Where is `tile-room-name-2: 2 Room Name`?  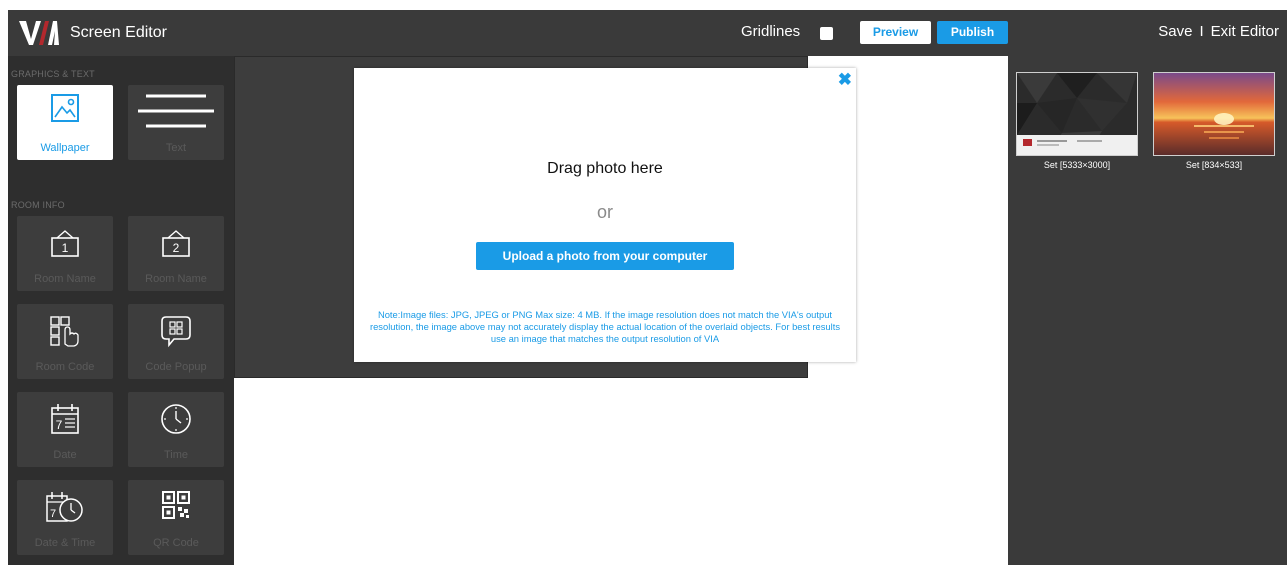
tile-room-name-2: 2 Room Name is located at coordinates (176, 253).